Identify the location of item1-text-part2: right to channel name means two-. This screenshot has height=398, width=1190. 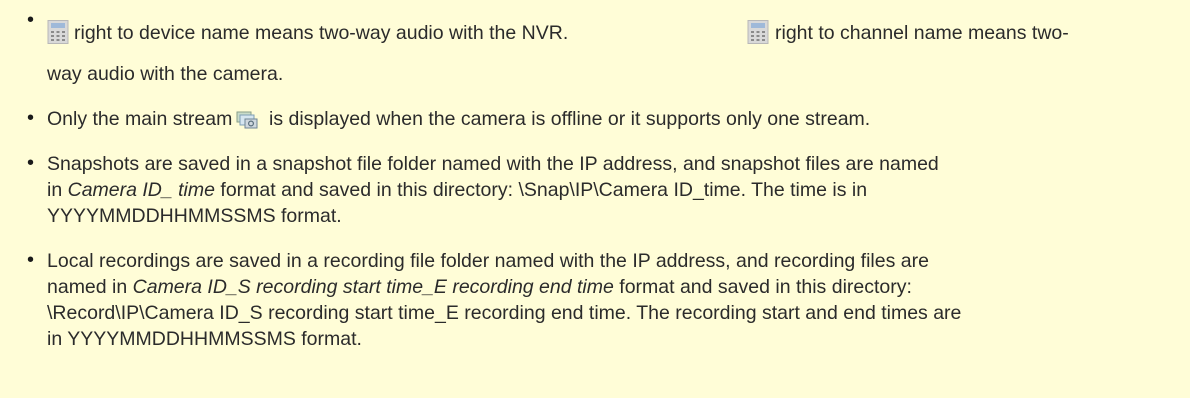
(922, 33).